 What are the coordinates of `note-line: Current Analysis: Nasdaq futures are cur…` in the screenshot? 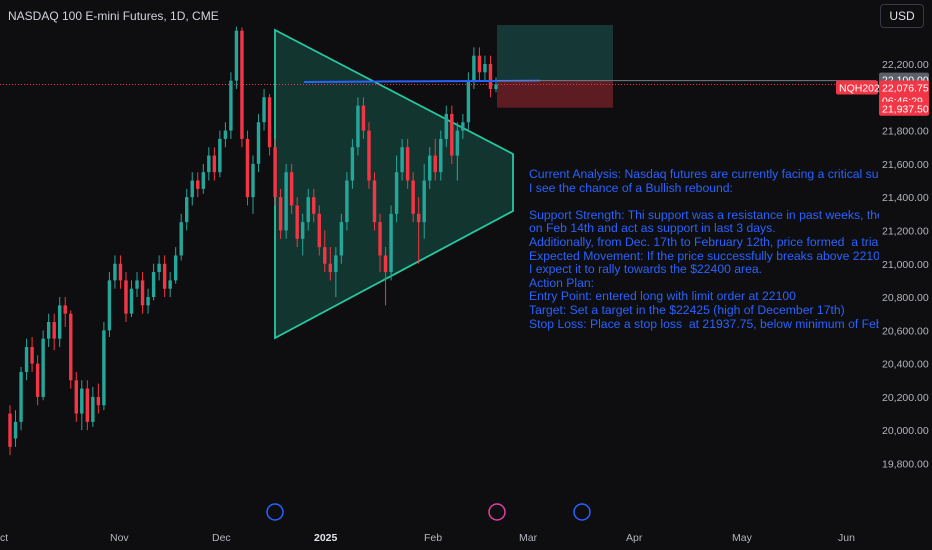 It's located at (704, 174).